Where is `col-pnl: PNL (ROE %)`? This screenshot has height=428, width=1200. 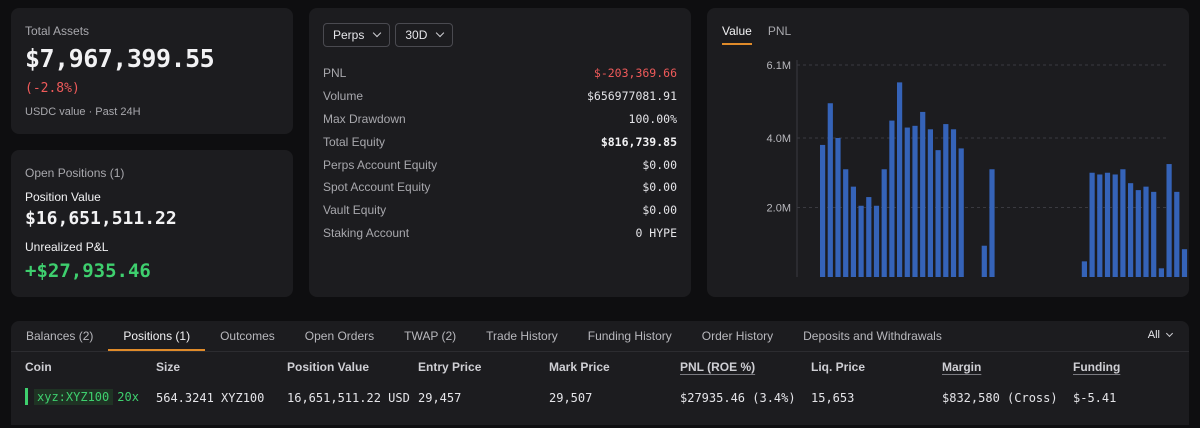 col-pnl: PNL (ROE %) is located at coordinates (717, 367).